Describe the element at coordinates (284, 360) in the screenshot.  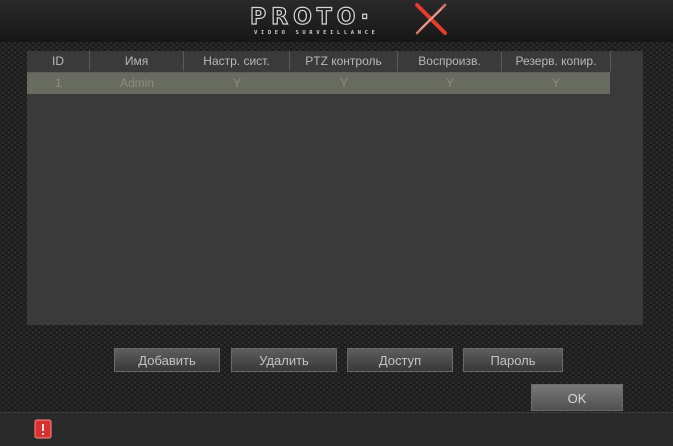
I see `delete-button: Удалить` at that location.